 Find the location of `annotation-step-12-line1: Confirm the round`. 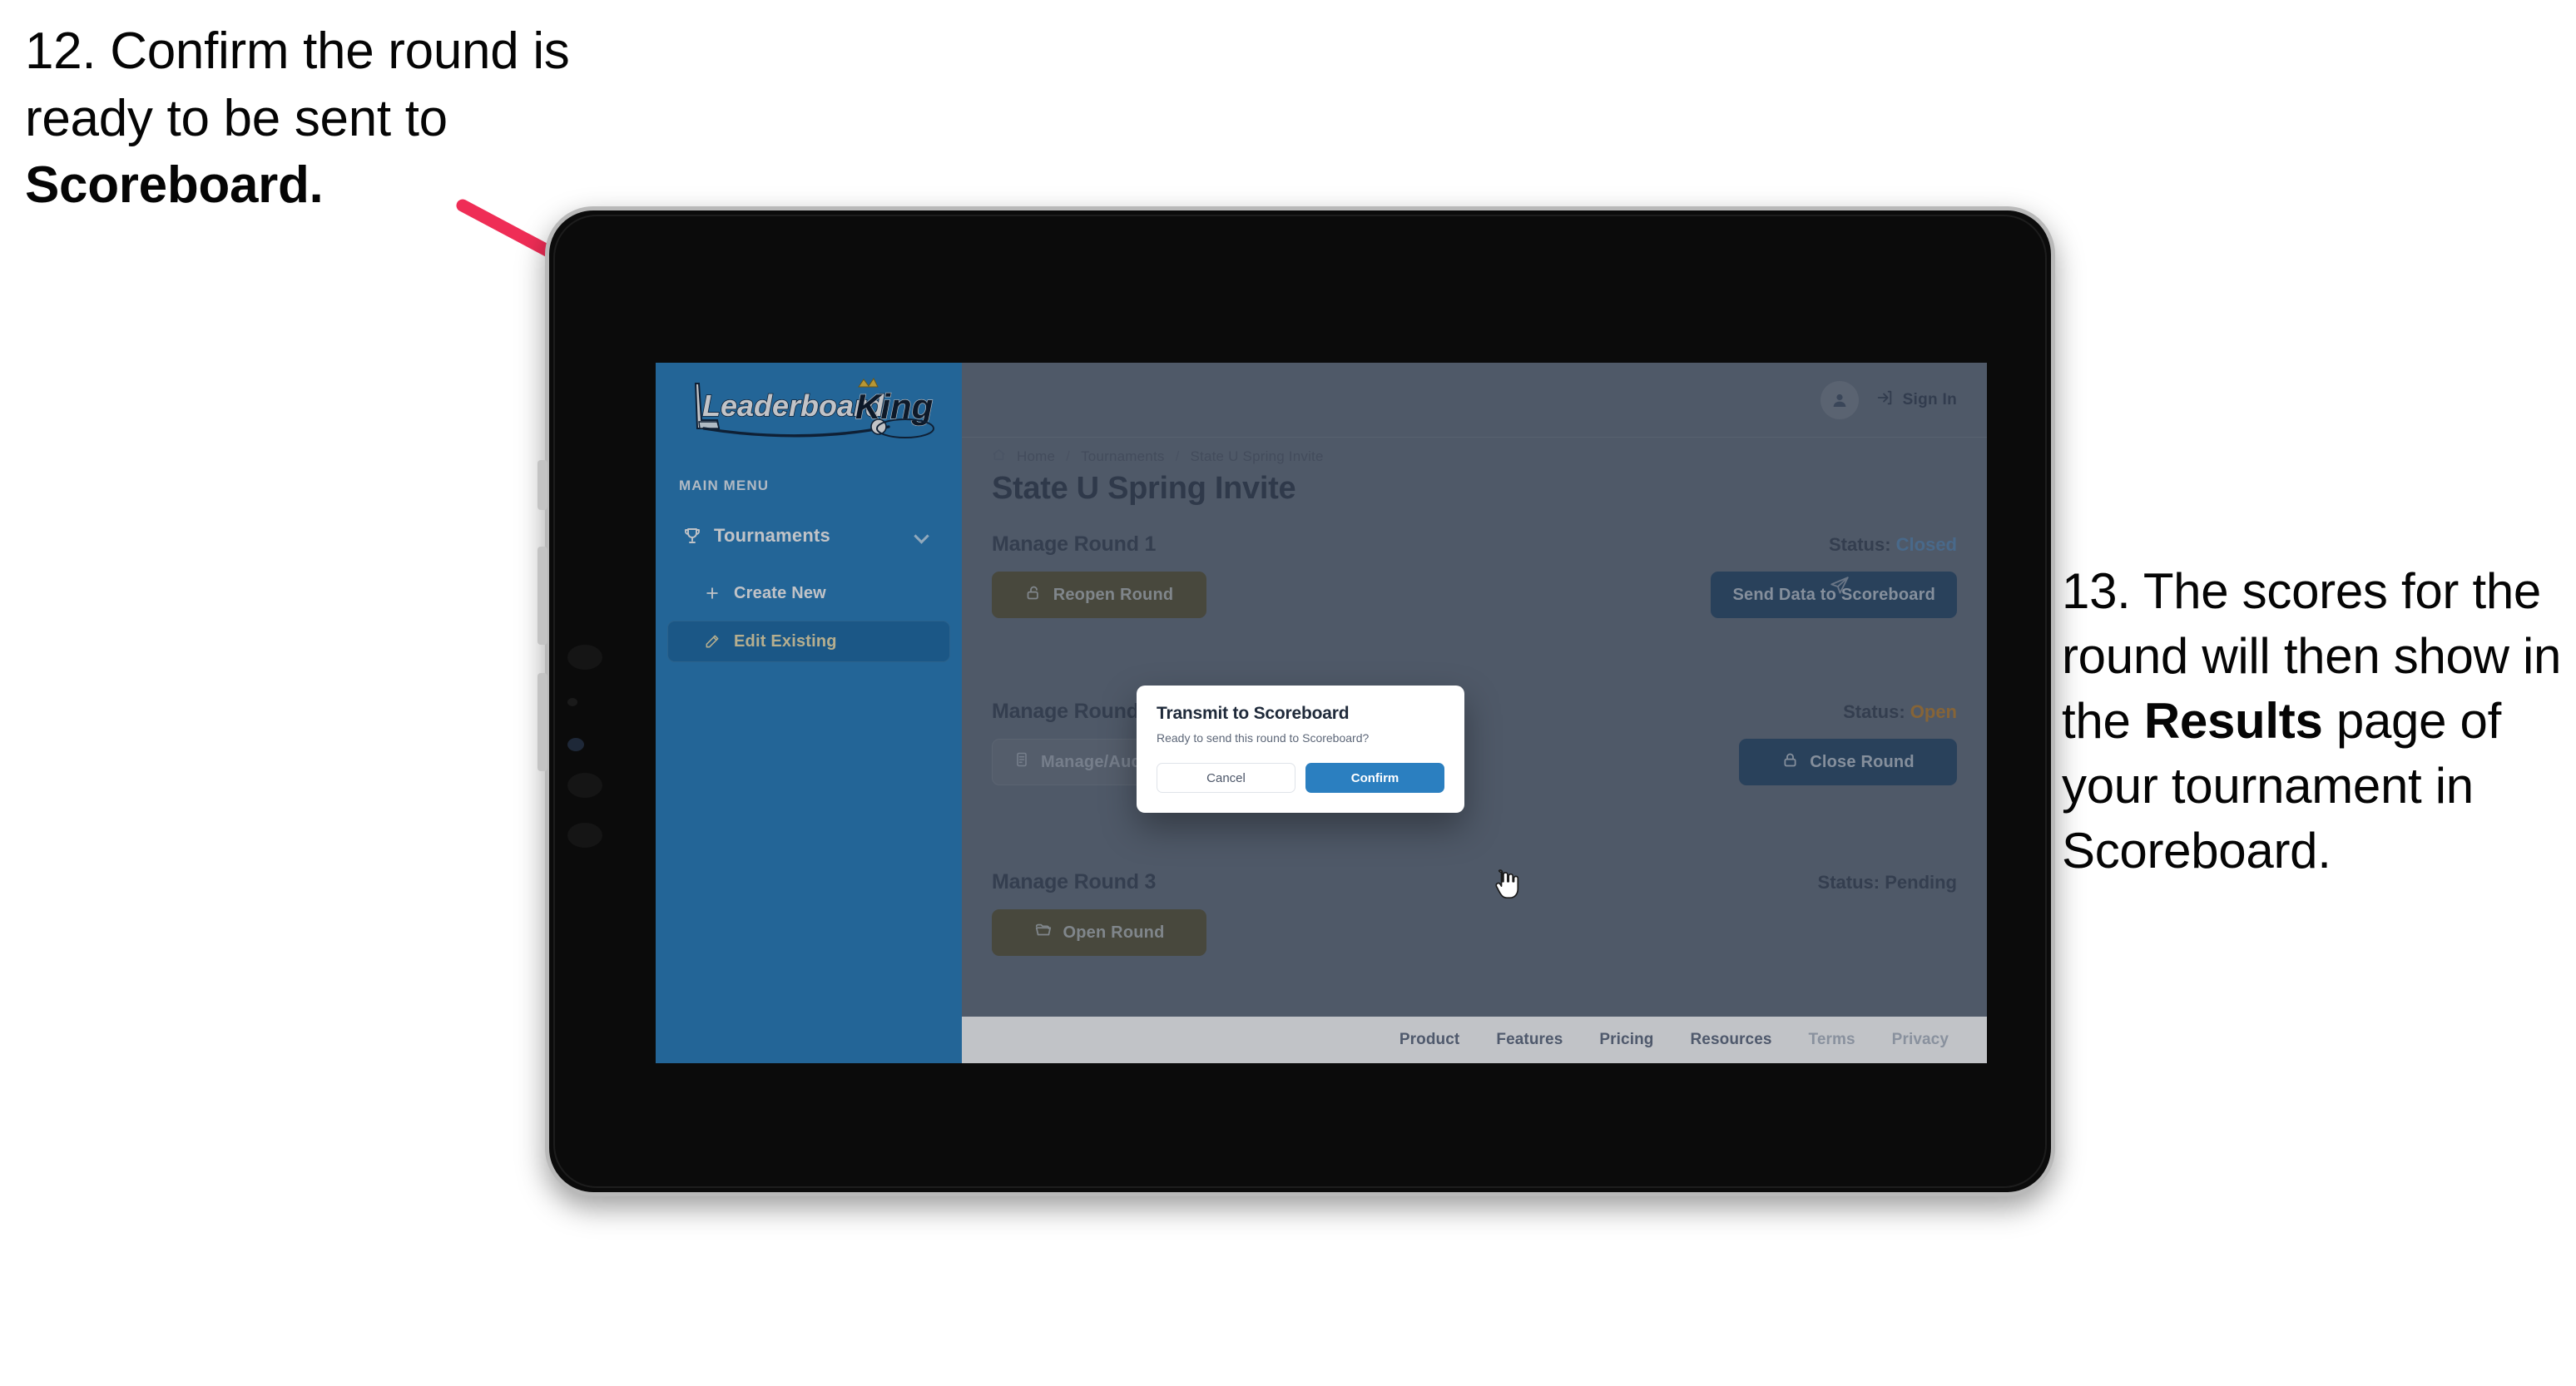

annotation-step-12-line1: Confirm the round is located at coordinates (315, 51).